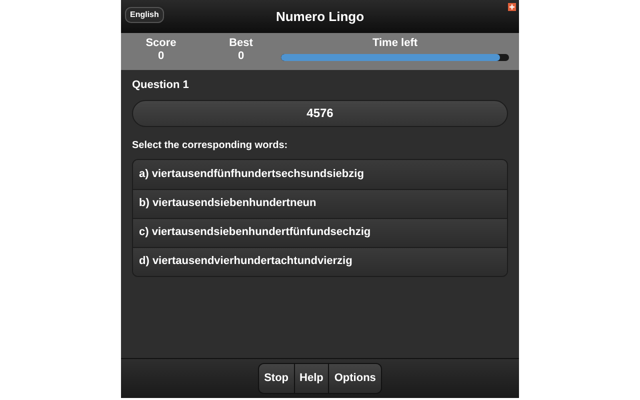 The height and width of the screenshot is (400, 640). What do you see at coordinates (395, 43) in the screenshot?
I see `time-left-label: Time left` at bounding box center [395, 43].